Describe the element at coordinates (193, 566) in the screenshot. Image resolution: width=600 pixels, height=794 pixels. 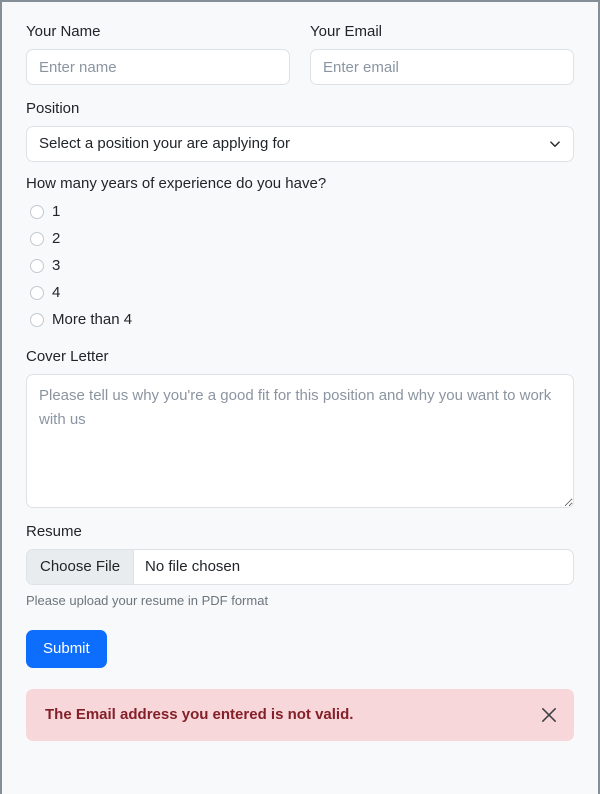
I see `file-status-text: No file chosen` at that location.